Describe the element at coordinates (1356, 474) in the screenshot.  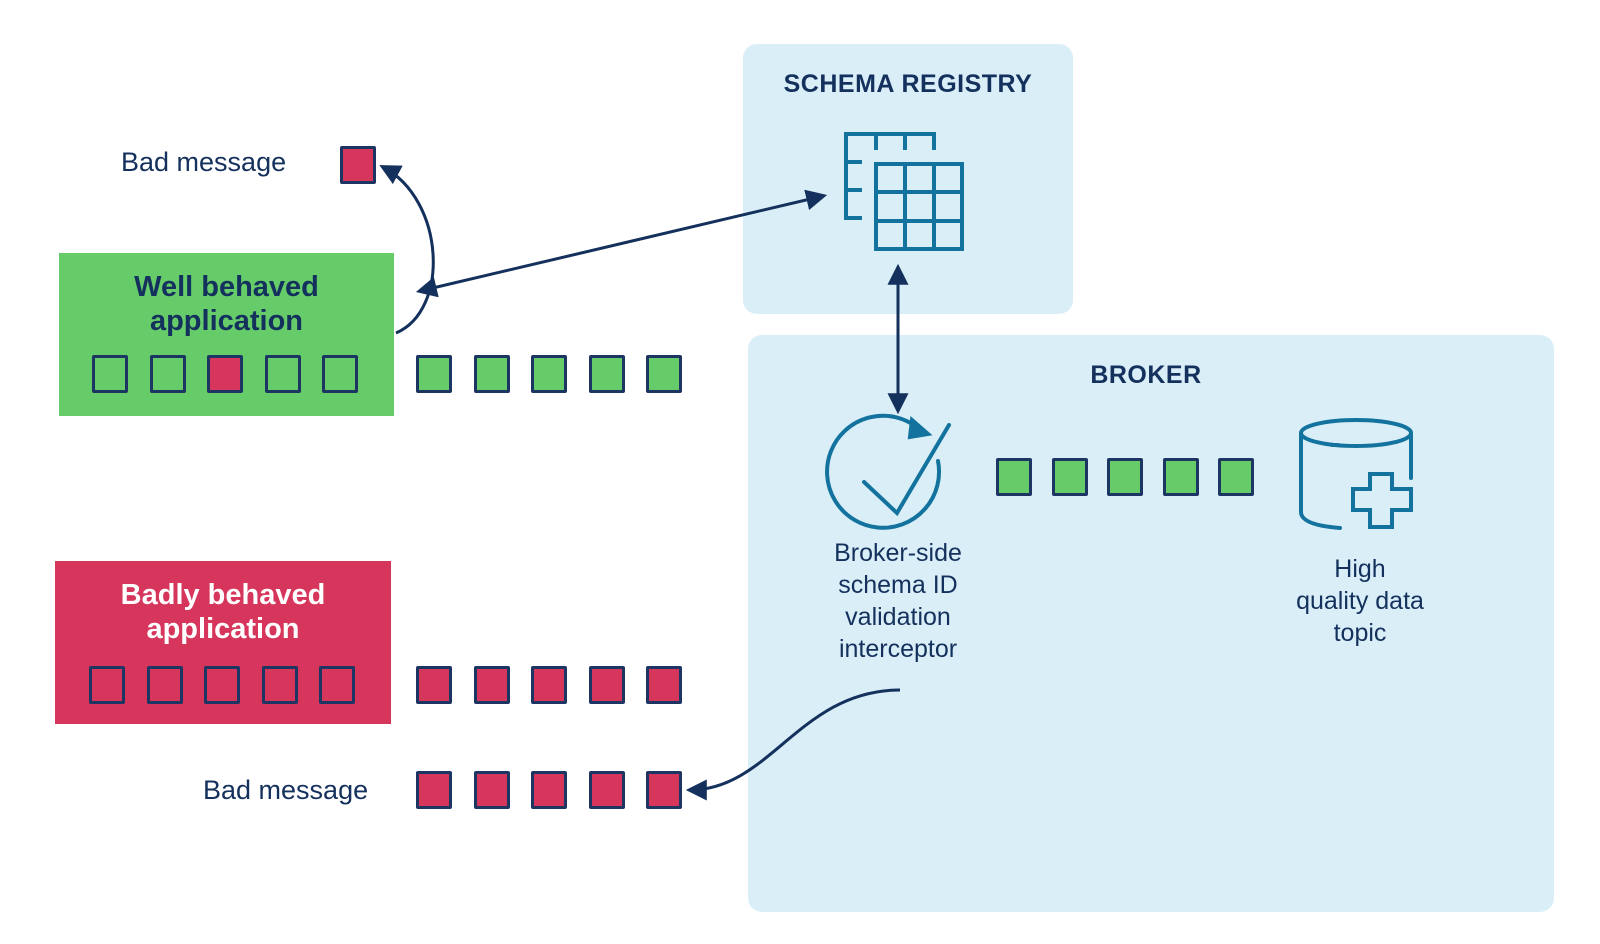
I see `database-plus-icon` at that location.